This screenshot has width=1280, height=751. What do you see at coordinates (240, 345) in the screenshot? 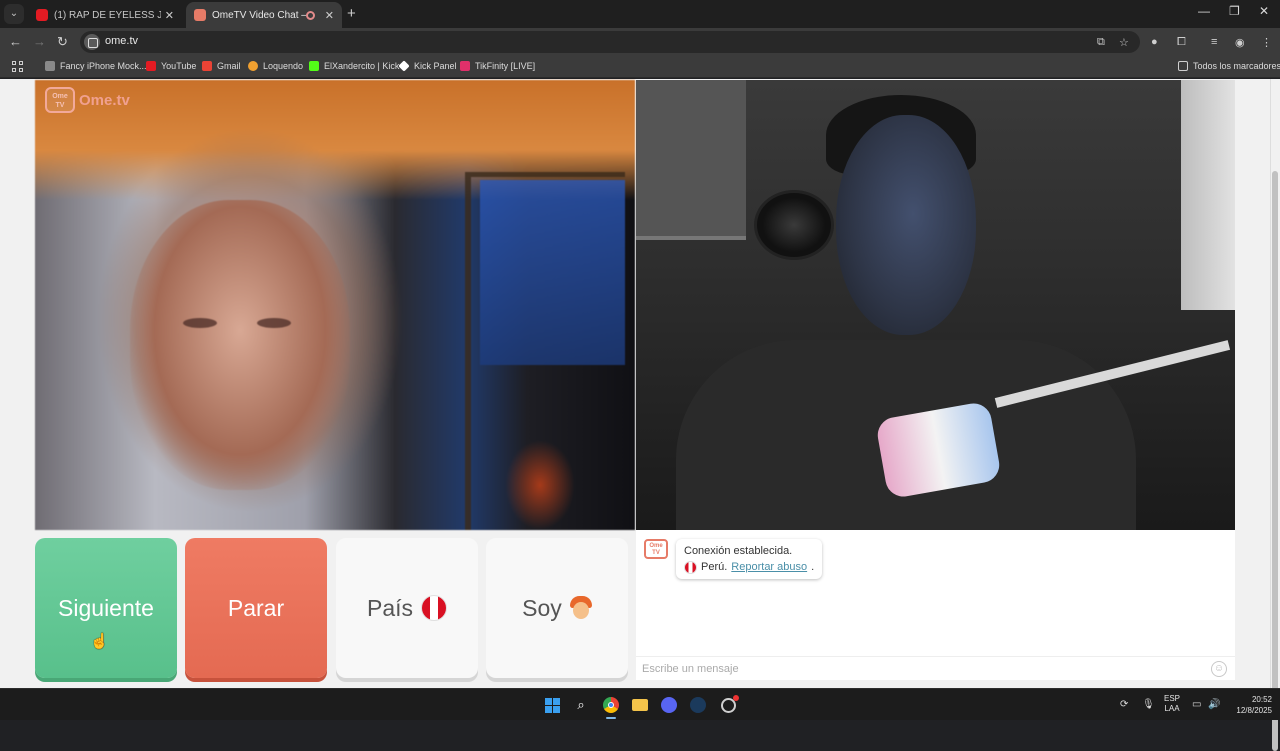
I see `stranger-face` at bounding box center [240, 345].